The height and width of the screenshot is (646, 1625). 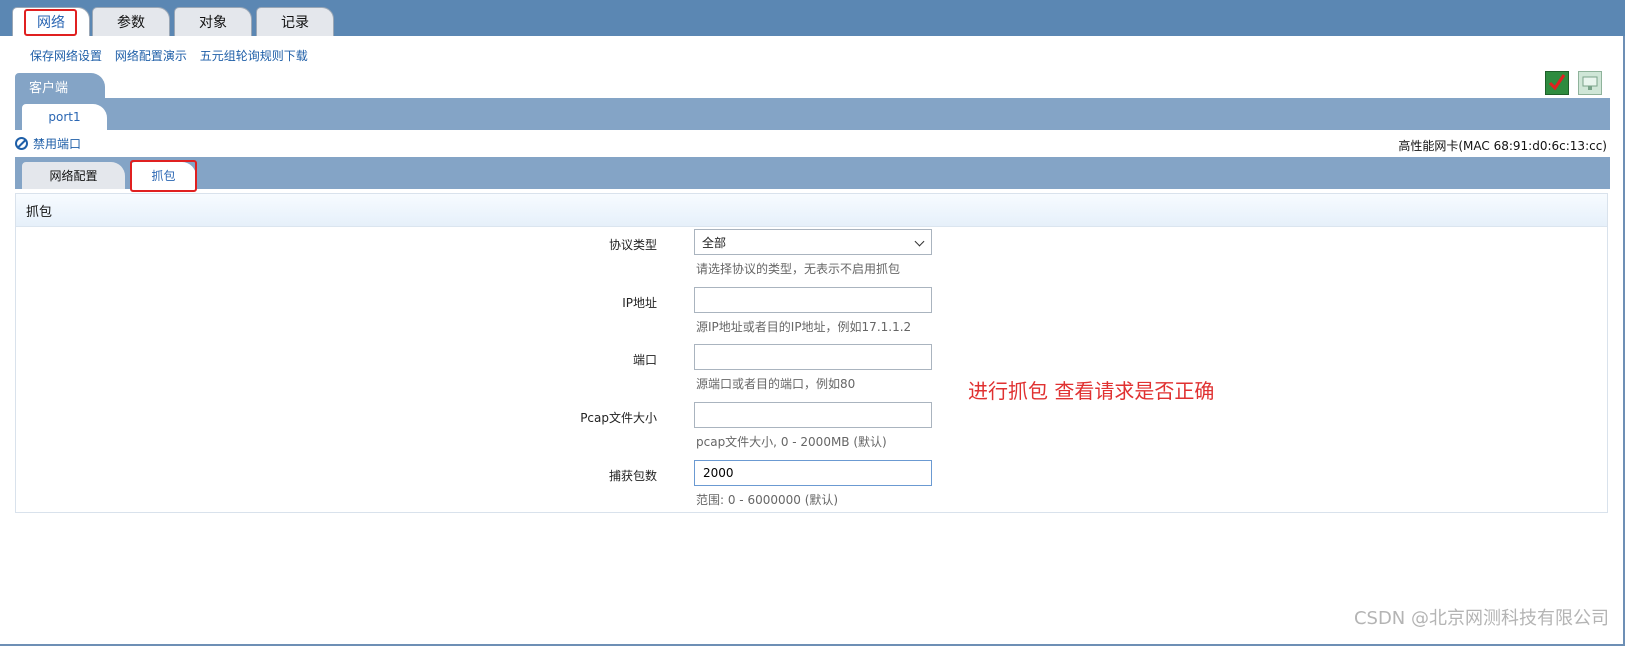 I want to click on action-links: 保存网络设置 网络配置演示 五元组轮询规则下载, so click(x=173, y=55).